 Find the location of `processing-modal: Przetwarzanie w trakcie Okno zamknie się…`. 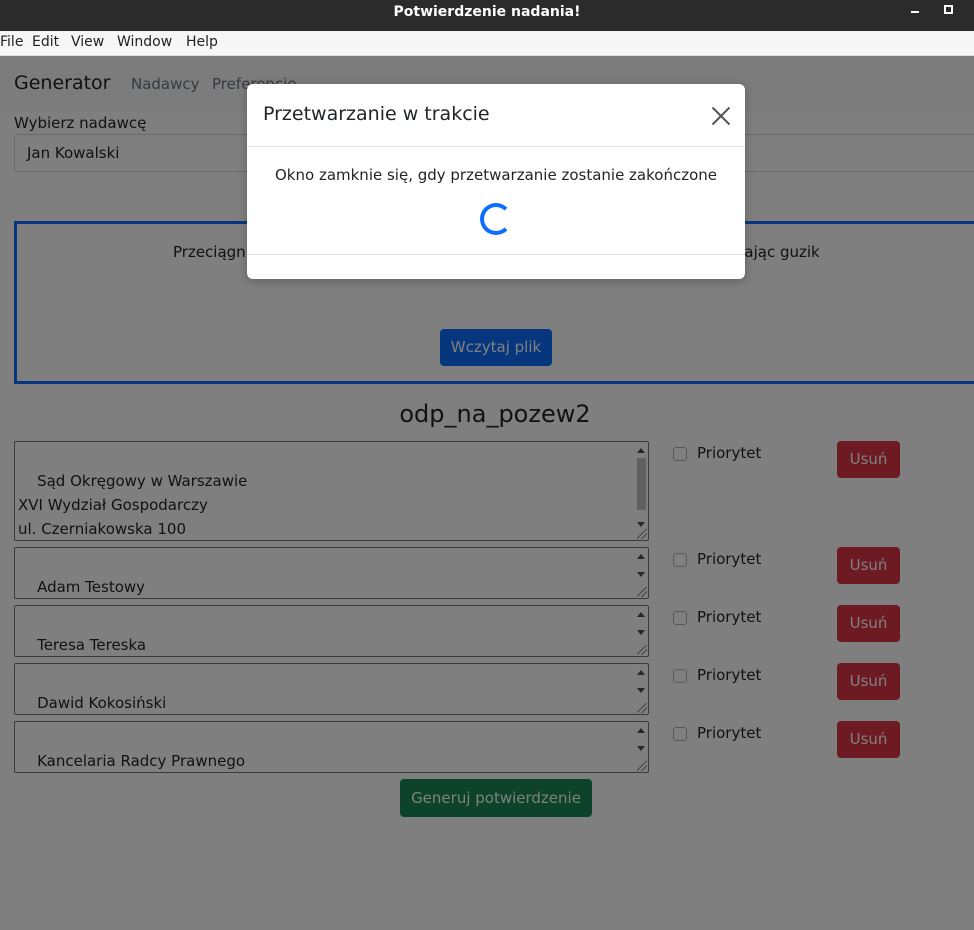

processing-modal: Przetwarzanie w trakcie Okno zamknie się… is located at coordinates (496, 181).